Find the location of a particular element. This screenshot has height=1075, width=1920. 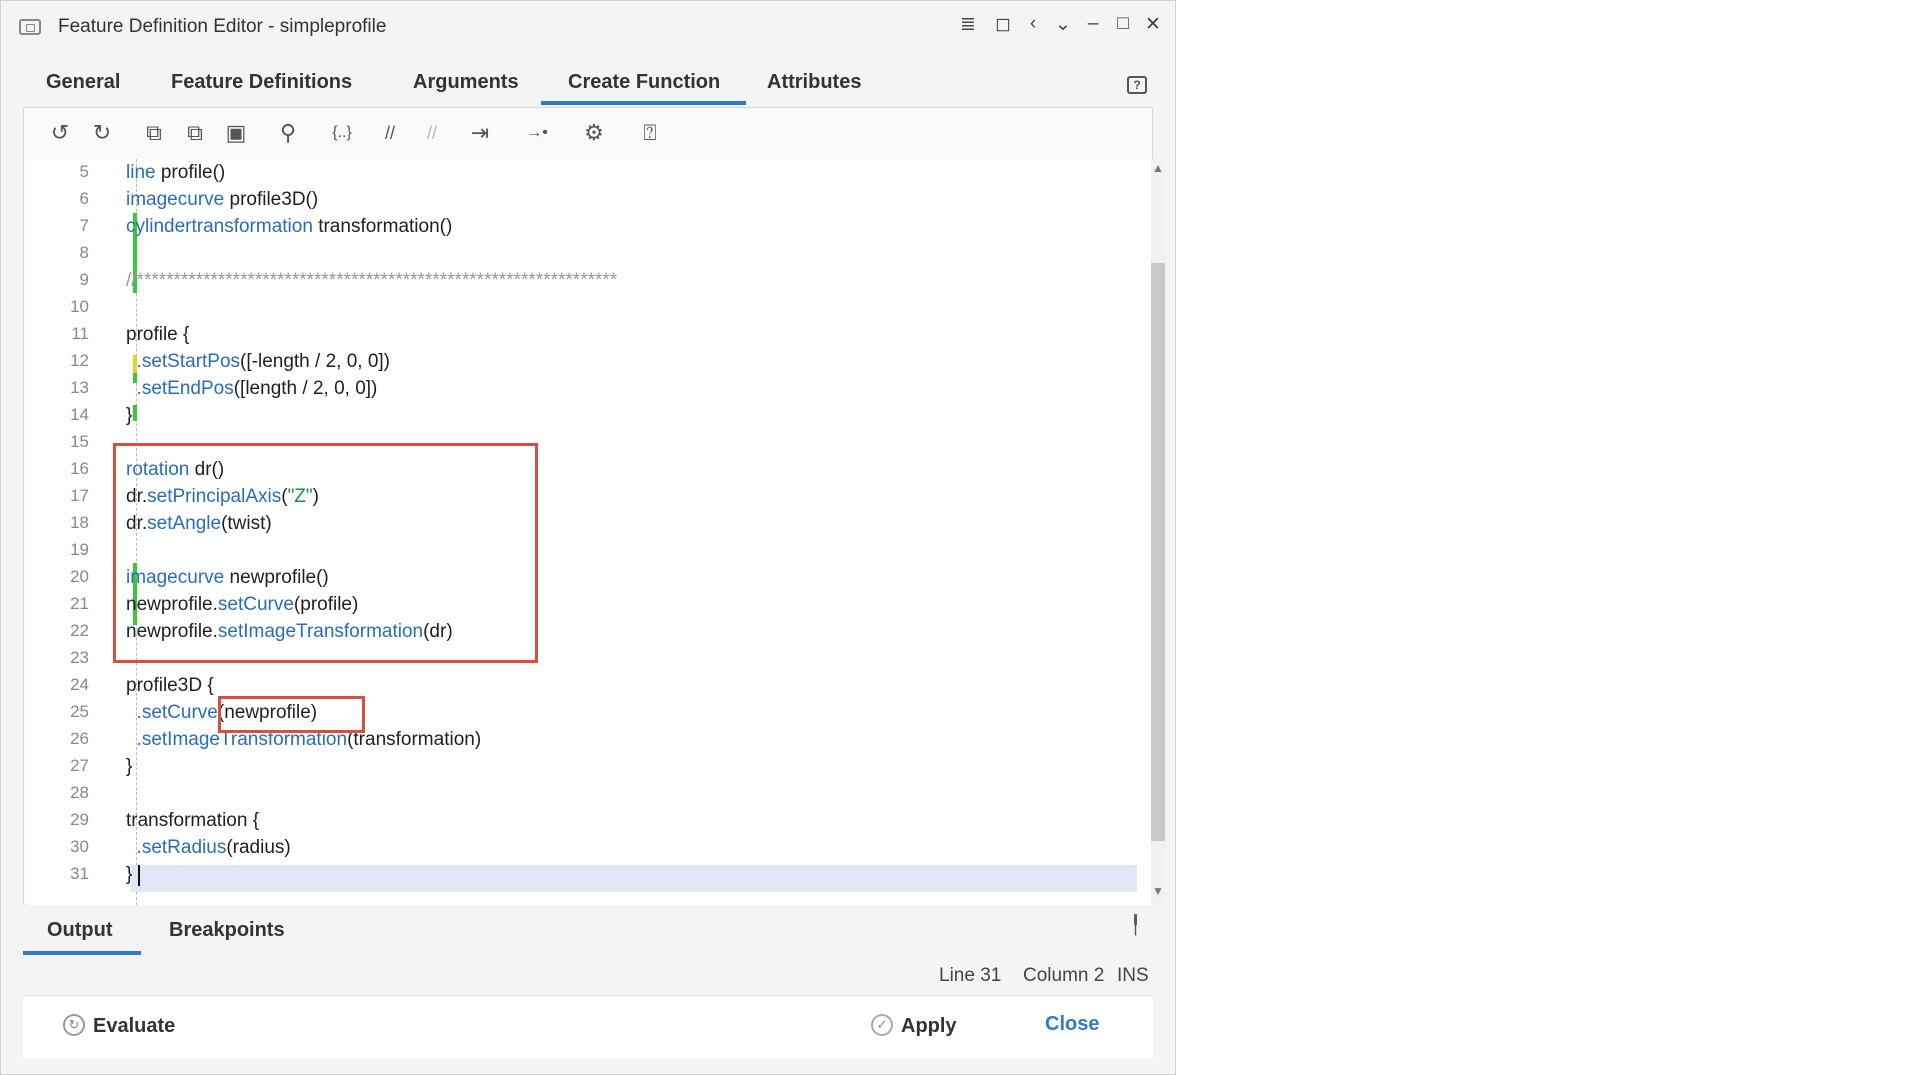

status-insert-mode: INS is located at coordinates (1133, 975).